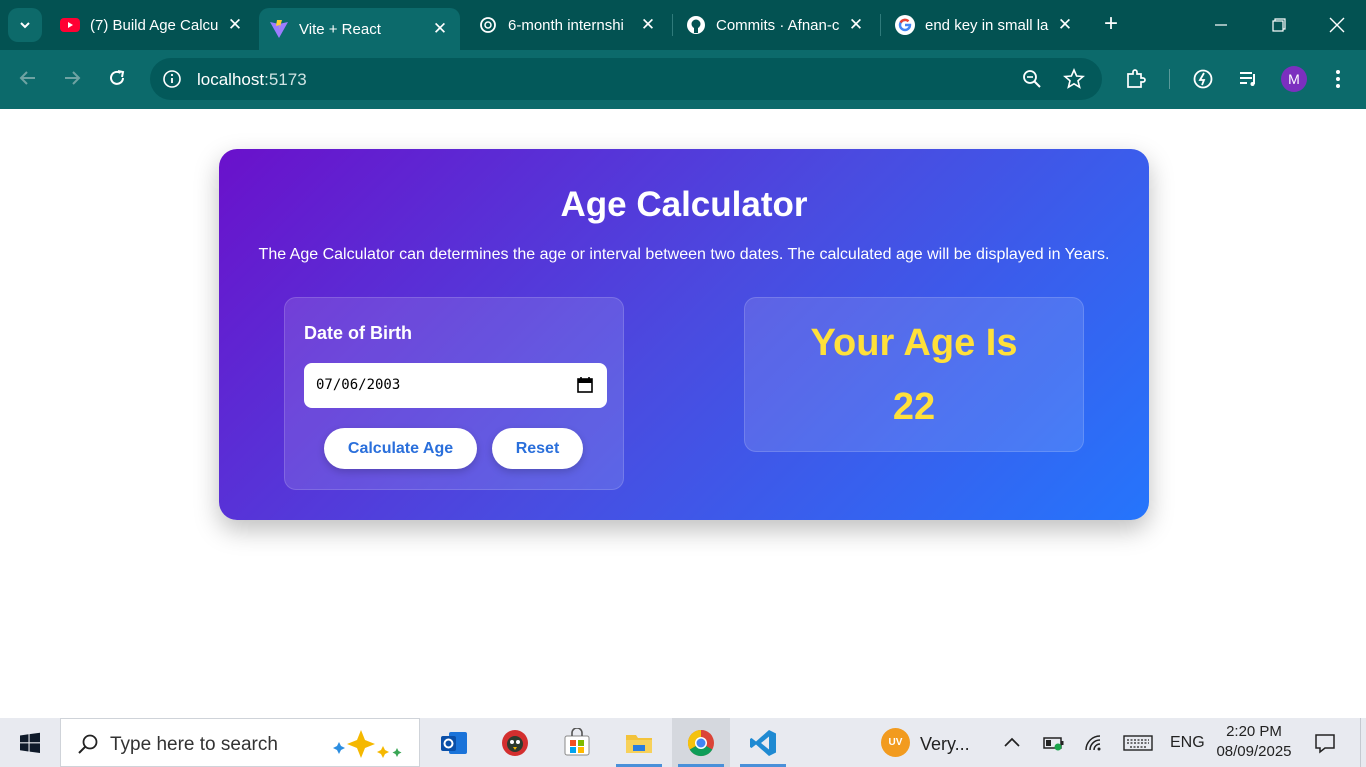 The image size is (1366, 767). I want to click on performance-icon, so click(1203, 79).